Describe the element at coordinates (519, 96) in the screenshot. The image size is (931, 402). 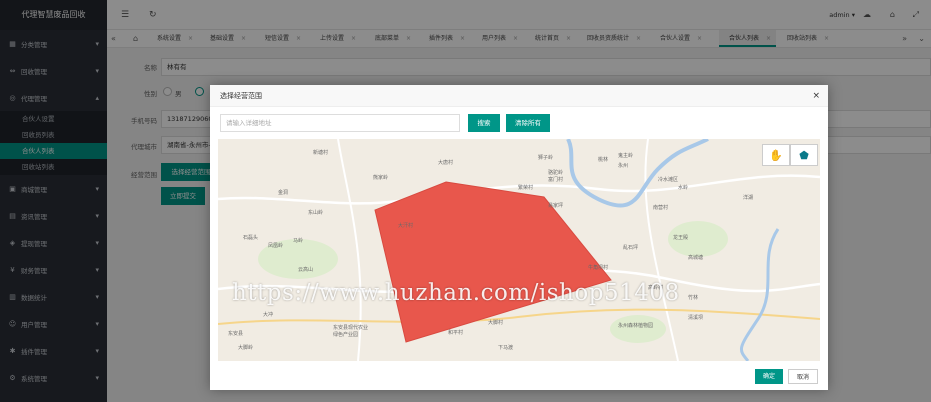
I see `modal-header: 选择经营范围` at that location.